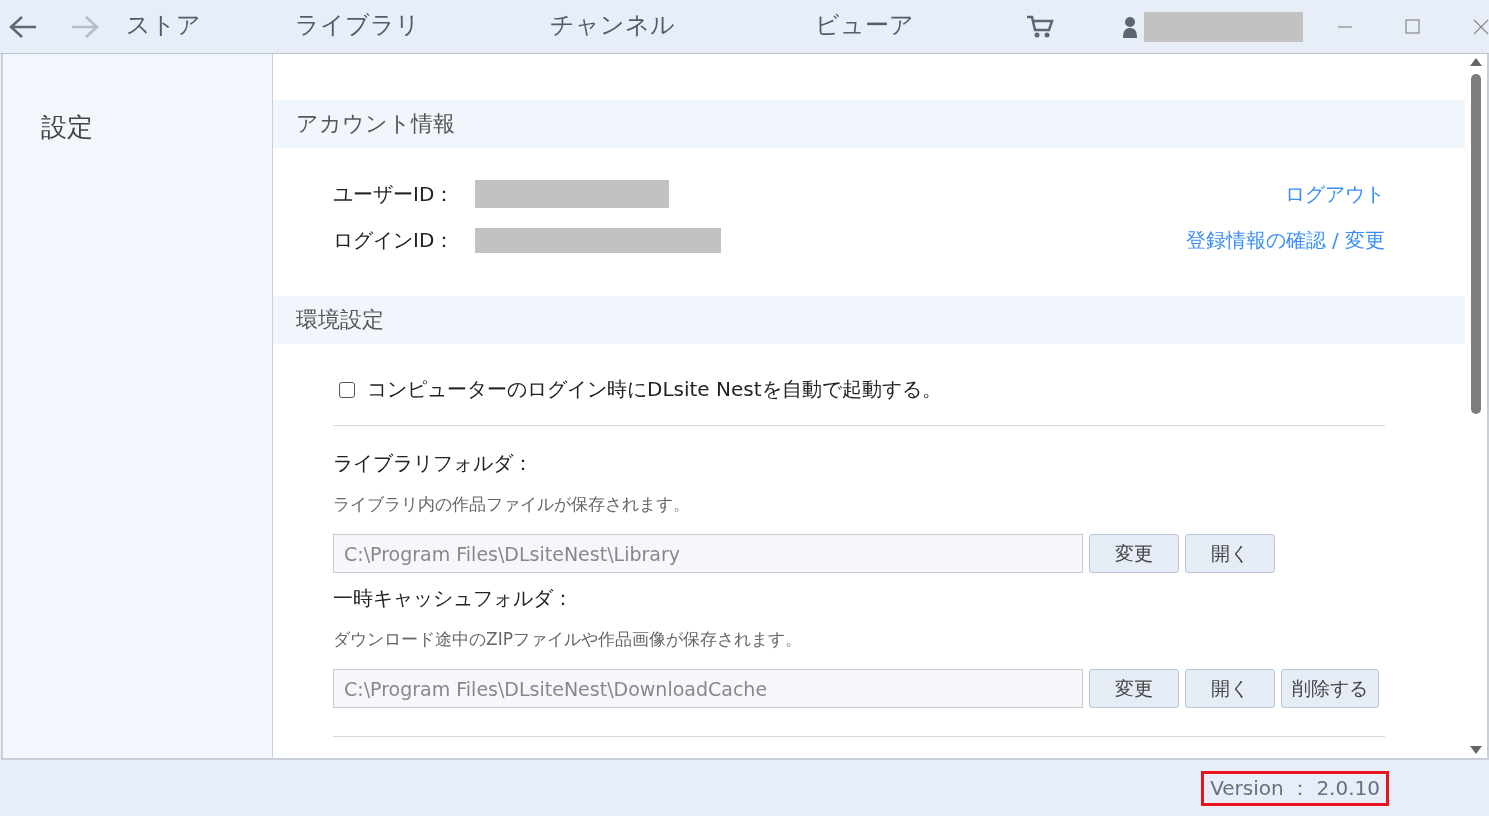  Describe the element at coordinates (1330, 688) in the screenshot. I see `folder-button: 削除する` at that location.